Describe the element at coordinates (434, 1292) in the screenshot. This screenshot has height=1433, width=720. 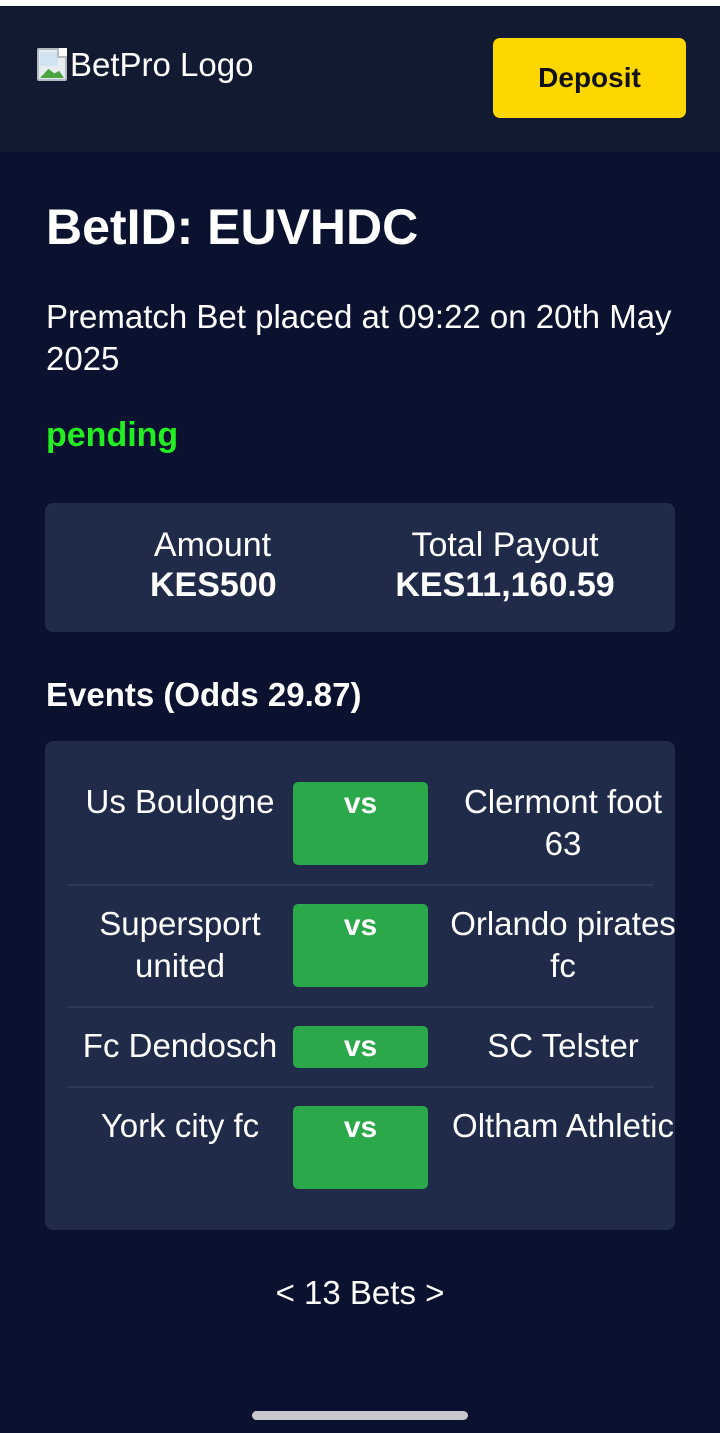
I see `pager-next-button: >` at that location.